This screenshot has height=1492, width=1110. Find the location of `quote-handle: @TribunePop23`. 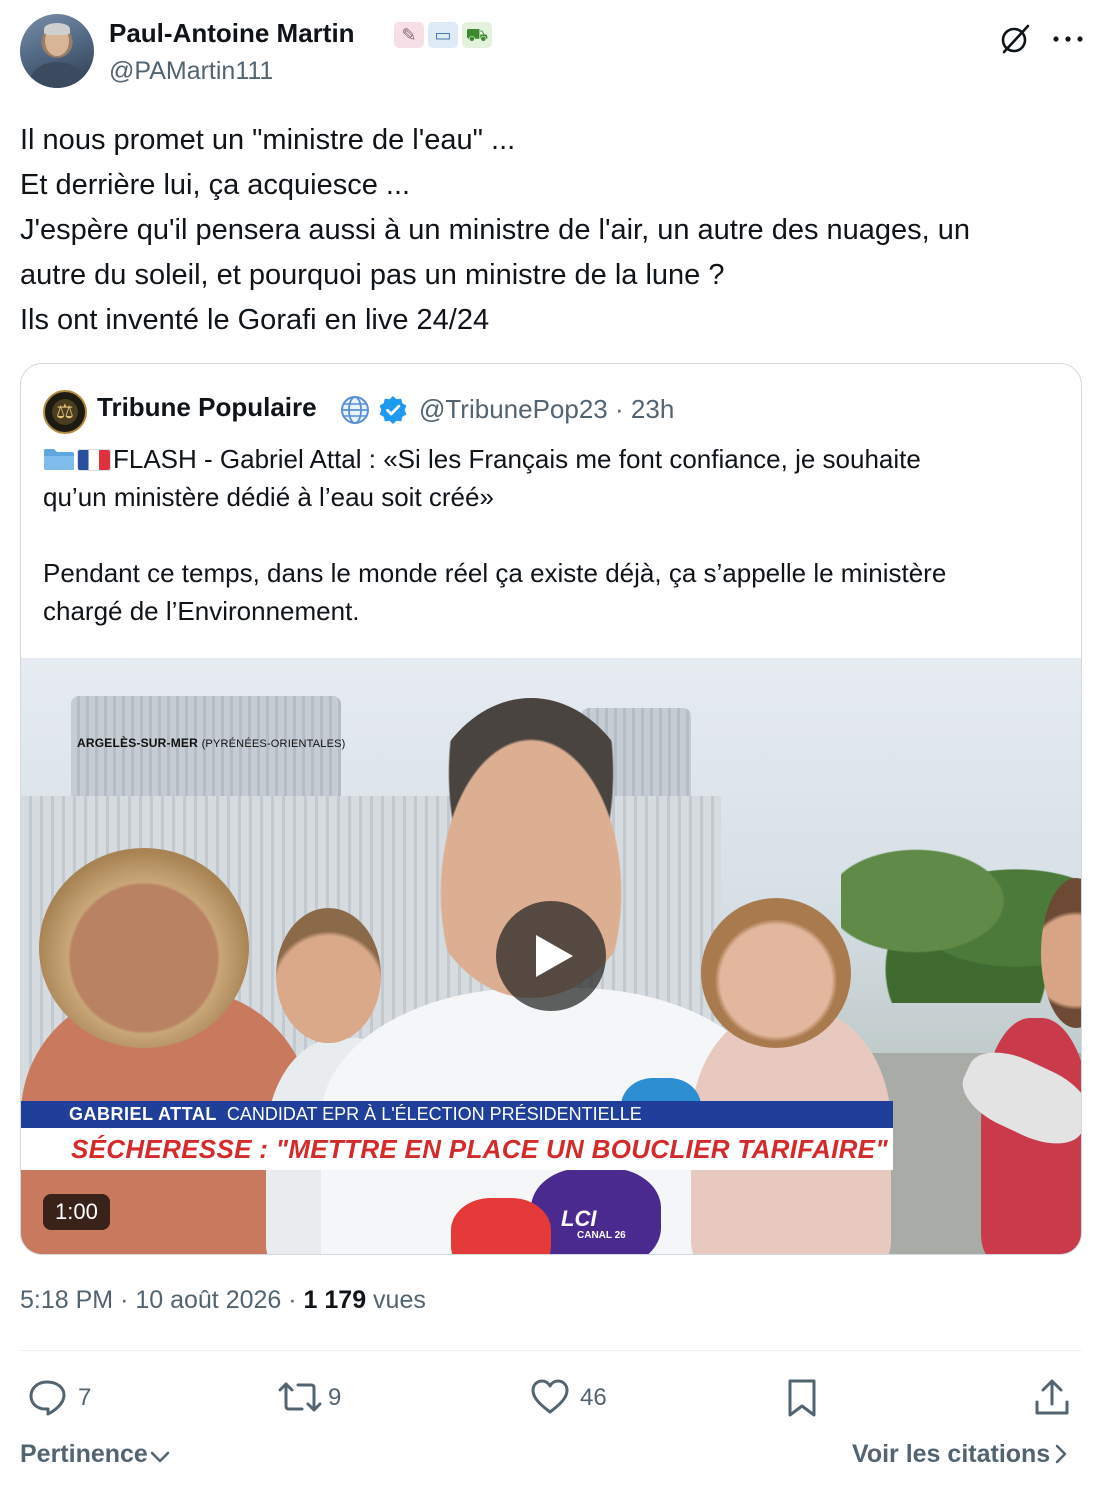

quote-handle: @TribunePop23 is located at coordinates (513, 409).